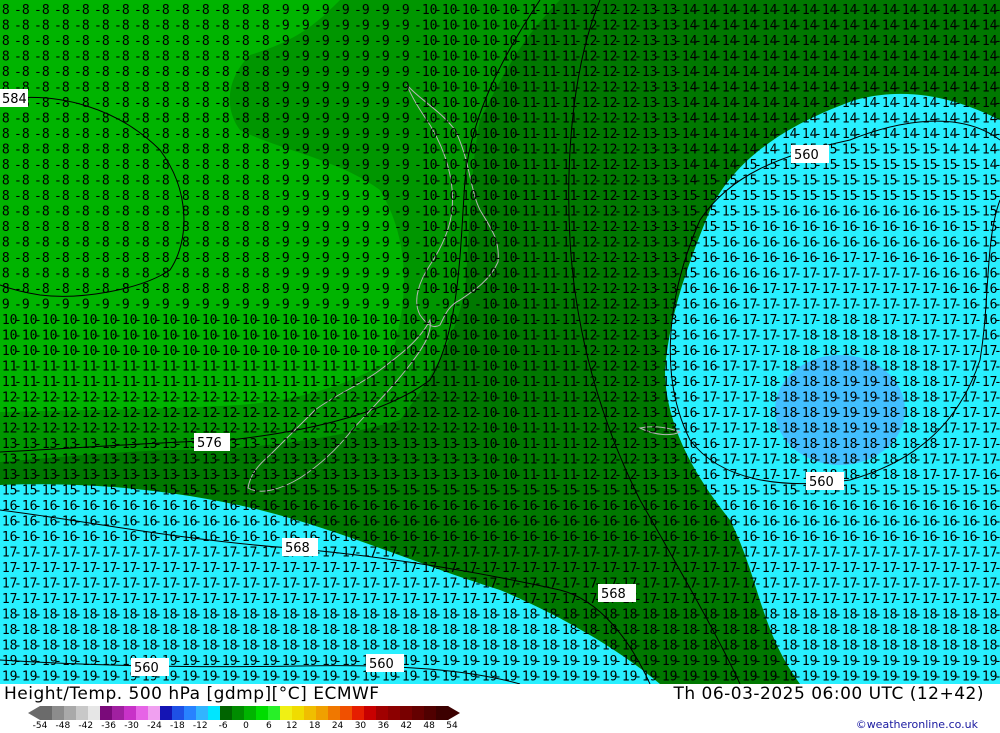 The height and width of the screenshot is (733, 1000). I want to click on contour-label-560-sw: 560, so click(150, 667).